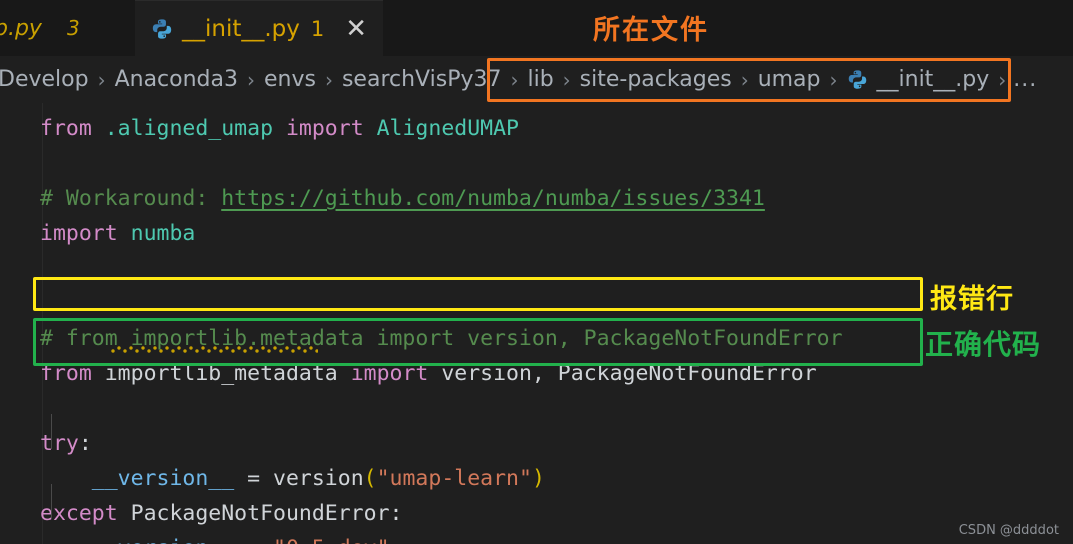 The image size is (1073, 544). What do you see at coordinates (454, 478) in the screenshot?
I see `code-token: "umap-learn"` at bounding box center [454, 478].